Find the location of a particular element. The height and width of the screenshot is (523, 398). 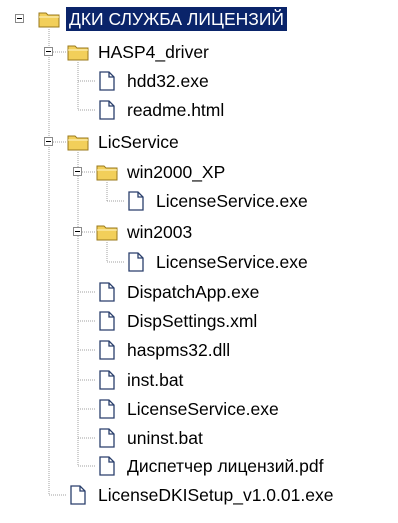

tree-node-dispatcher-pdf: Диспетчер лицензий.pdf is located at coordinates (211, 466).